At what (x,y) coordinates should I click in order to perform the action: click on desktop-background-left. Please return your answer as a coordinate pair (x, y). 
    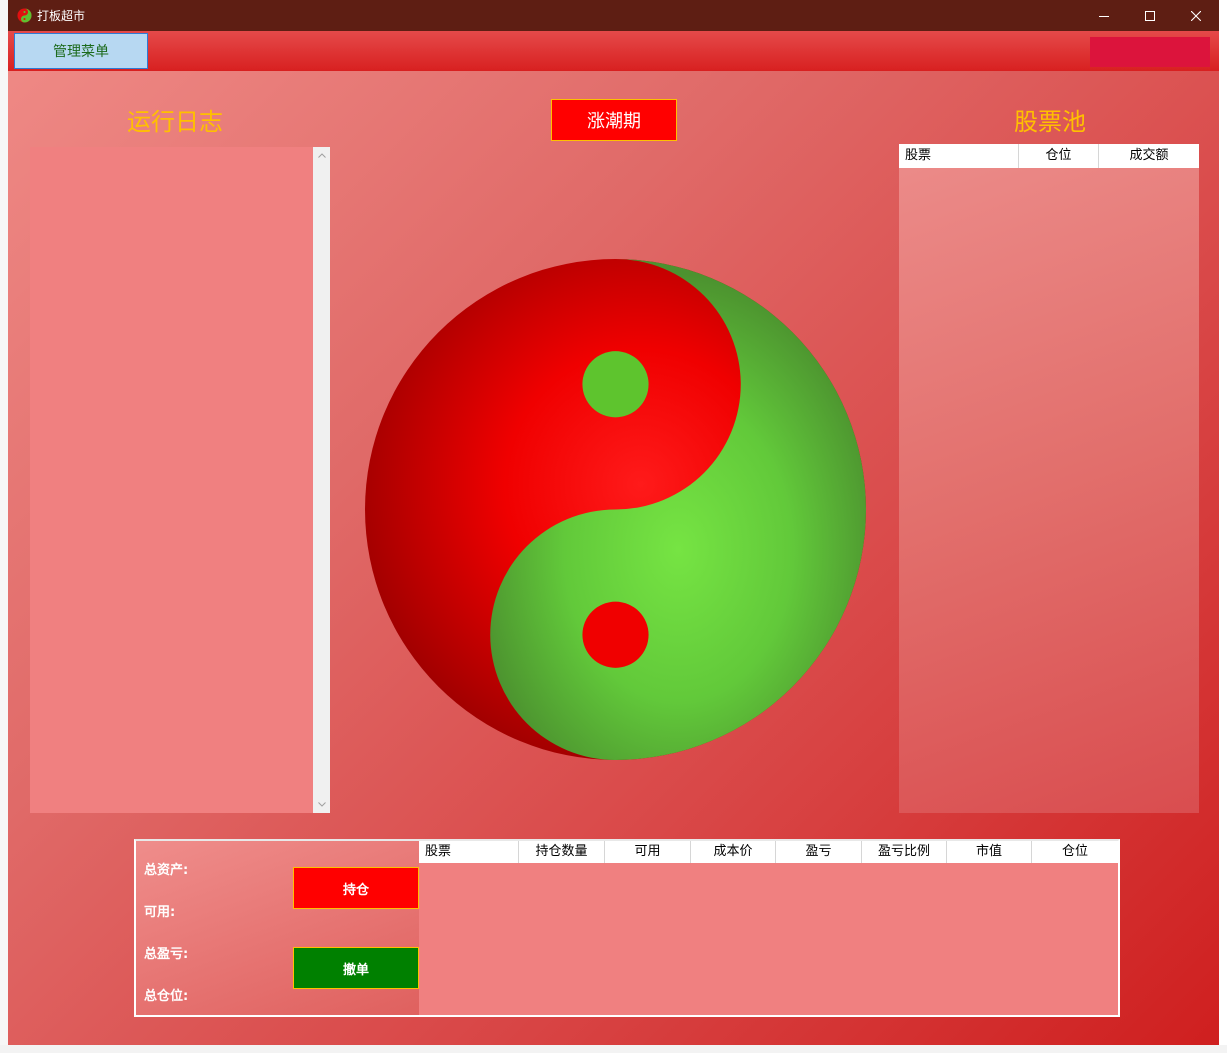
    Looking at the image, I should click on (4, 526).